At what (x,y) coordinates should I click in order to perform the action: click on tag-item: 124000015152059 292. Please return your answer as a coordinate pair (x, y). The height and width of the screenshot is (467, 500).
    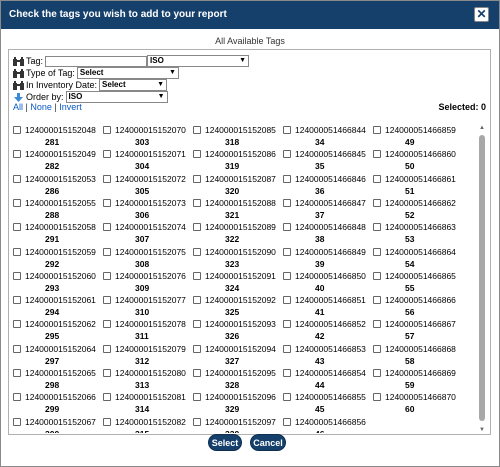
    Looking at the image, I should click on (59, 259).